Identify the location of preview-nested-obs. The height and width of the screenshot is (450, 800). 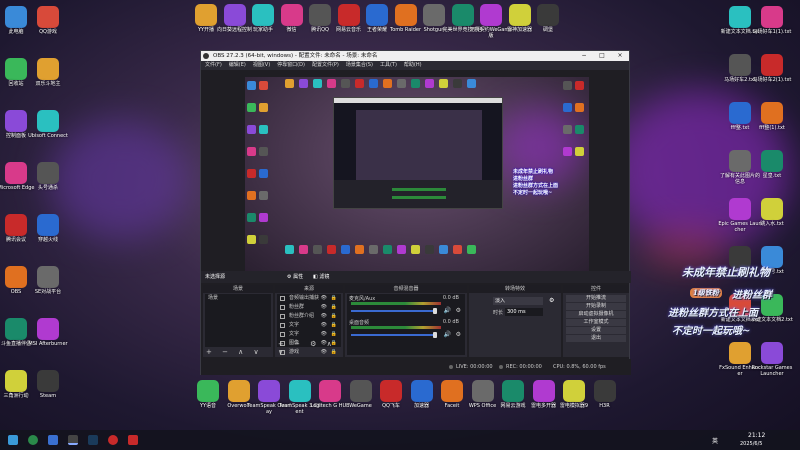
(418, 153).